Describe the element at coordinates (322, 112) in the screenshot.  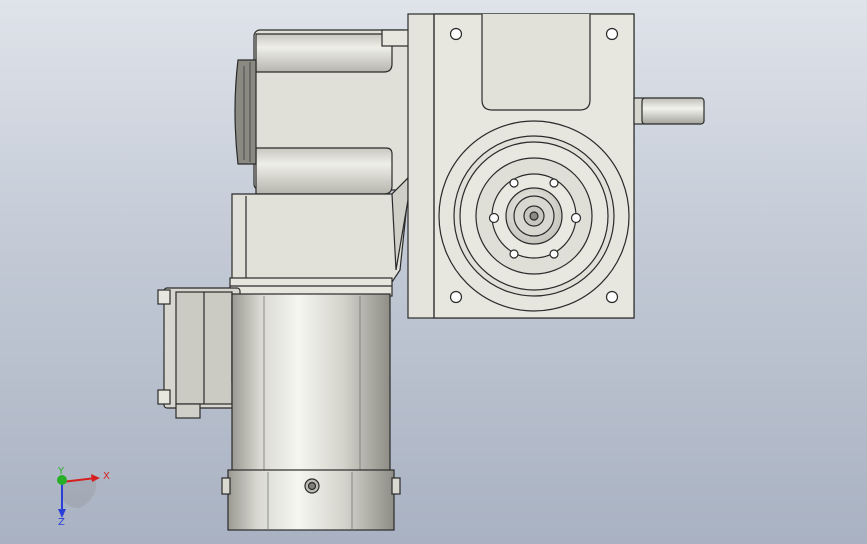
I see `upper-housing` at that location.